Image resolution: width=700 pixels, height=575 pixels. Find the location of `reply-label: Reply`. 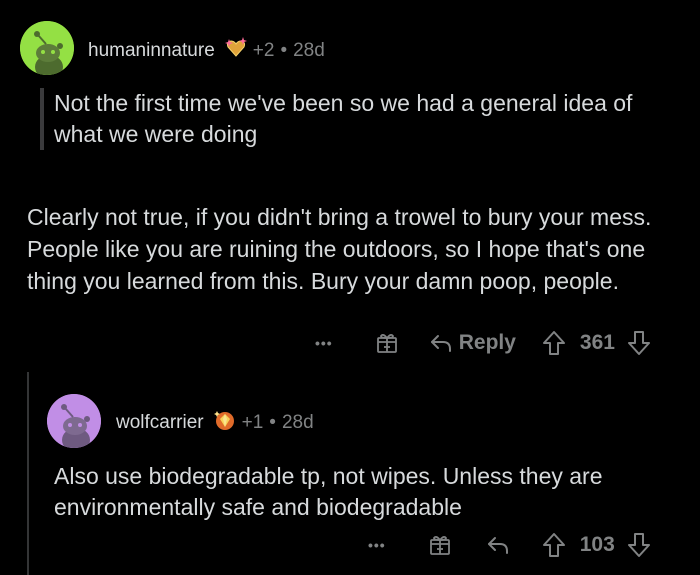

reply-label: Reply is located at coordinates (487, 342).